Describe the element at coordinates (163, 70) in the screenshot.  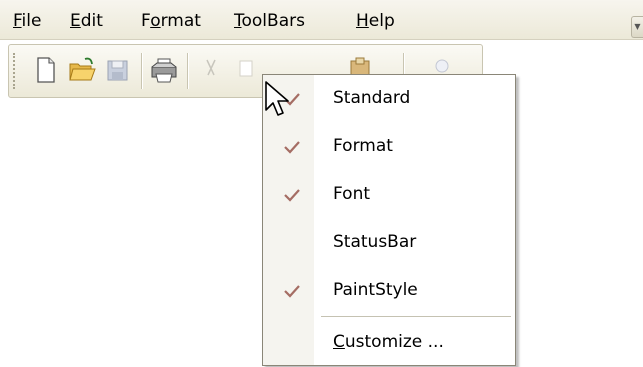
I see `print-icon` at that location.